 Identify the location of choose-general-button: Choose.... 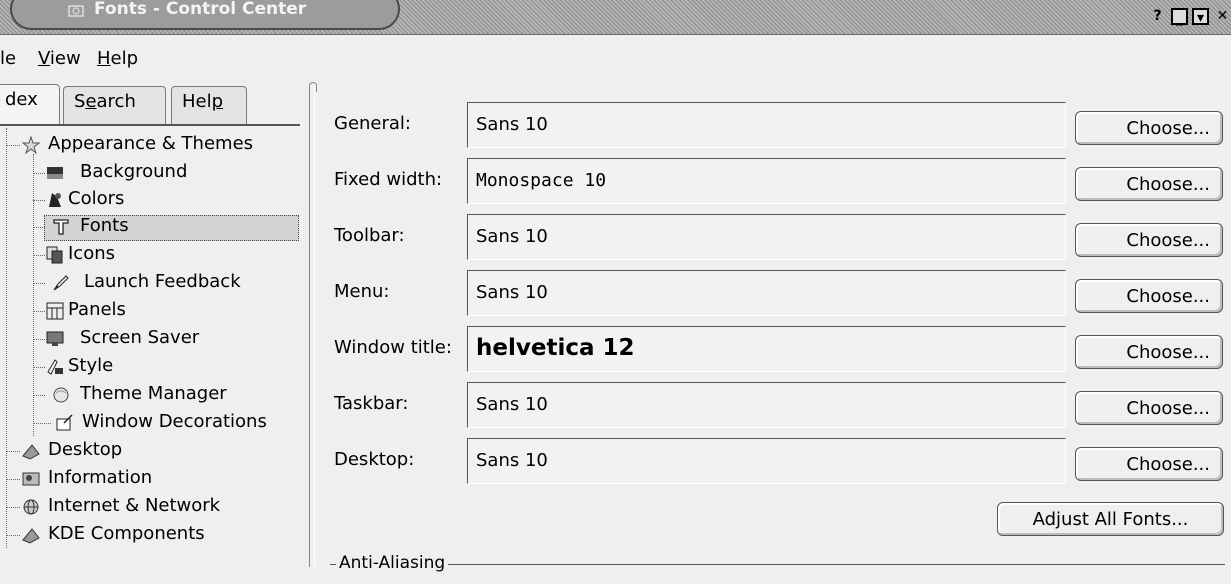
(1149, 128).